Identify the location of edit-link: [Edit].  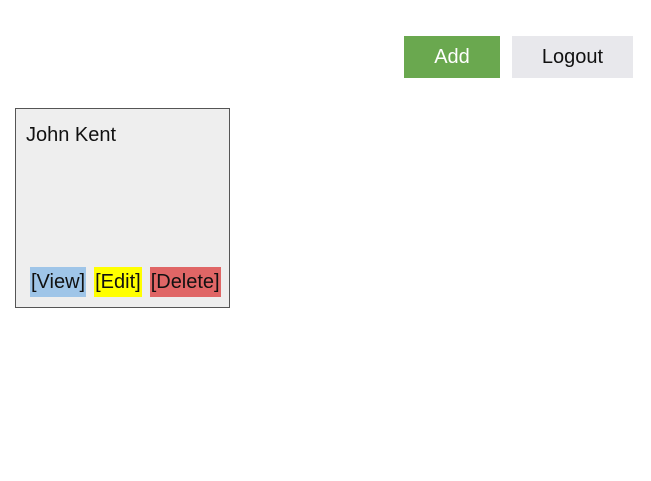
(118, 282).